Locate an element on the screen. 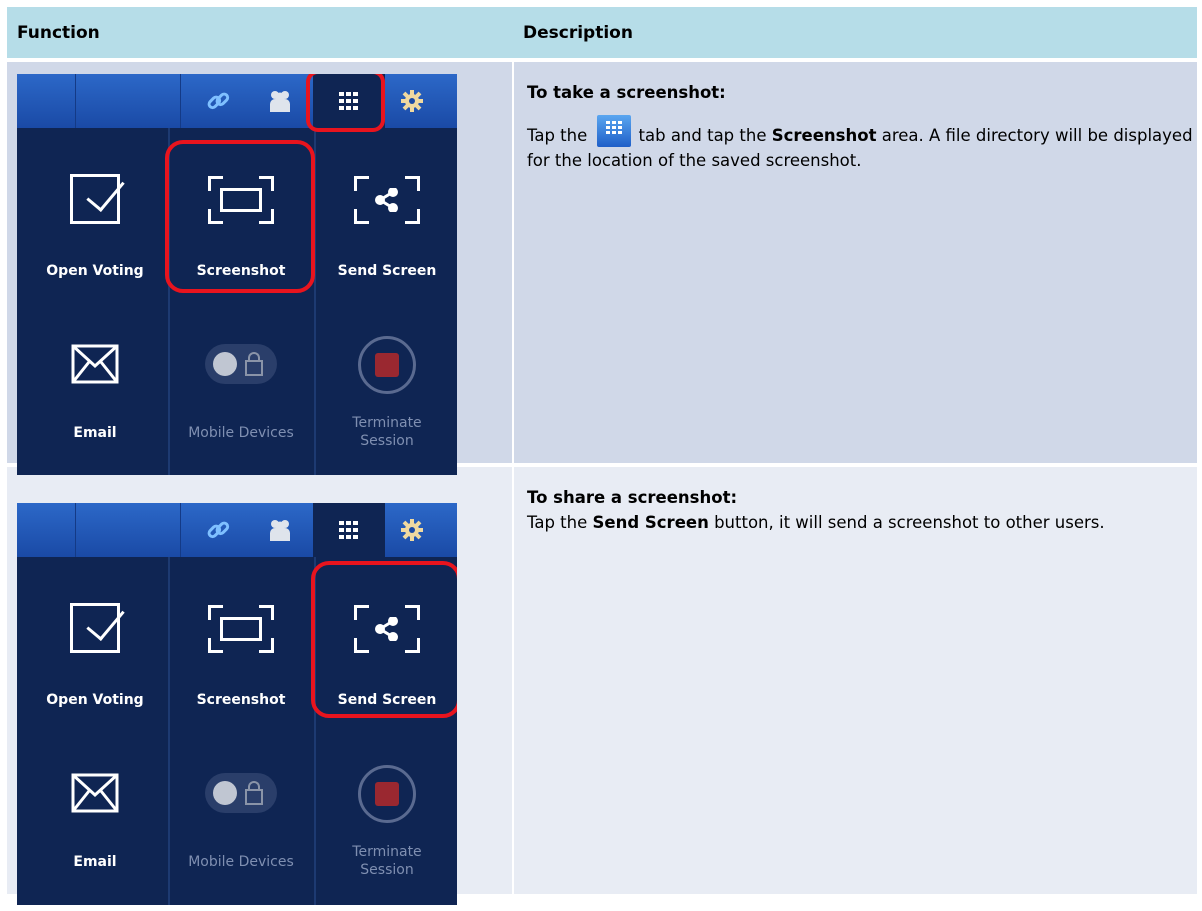 This screenshot has height=911, width=1202. table-header-row: Function Description is located at coordinates (602, 33).